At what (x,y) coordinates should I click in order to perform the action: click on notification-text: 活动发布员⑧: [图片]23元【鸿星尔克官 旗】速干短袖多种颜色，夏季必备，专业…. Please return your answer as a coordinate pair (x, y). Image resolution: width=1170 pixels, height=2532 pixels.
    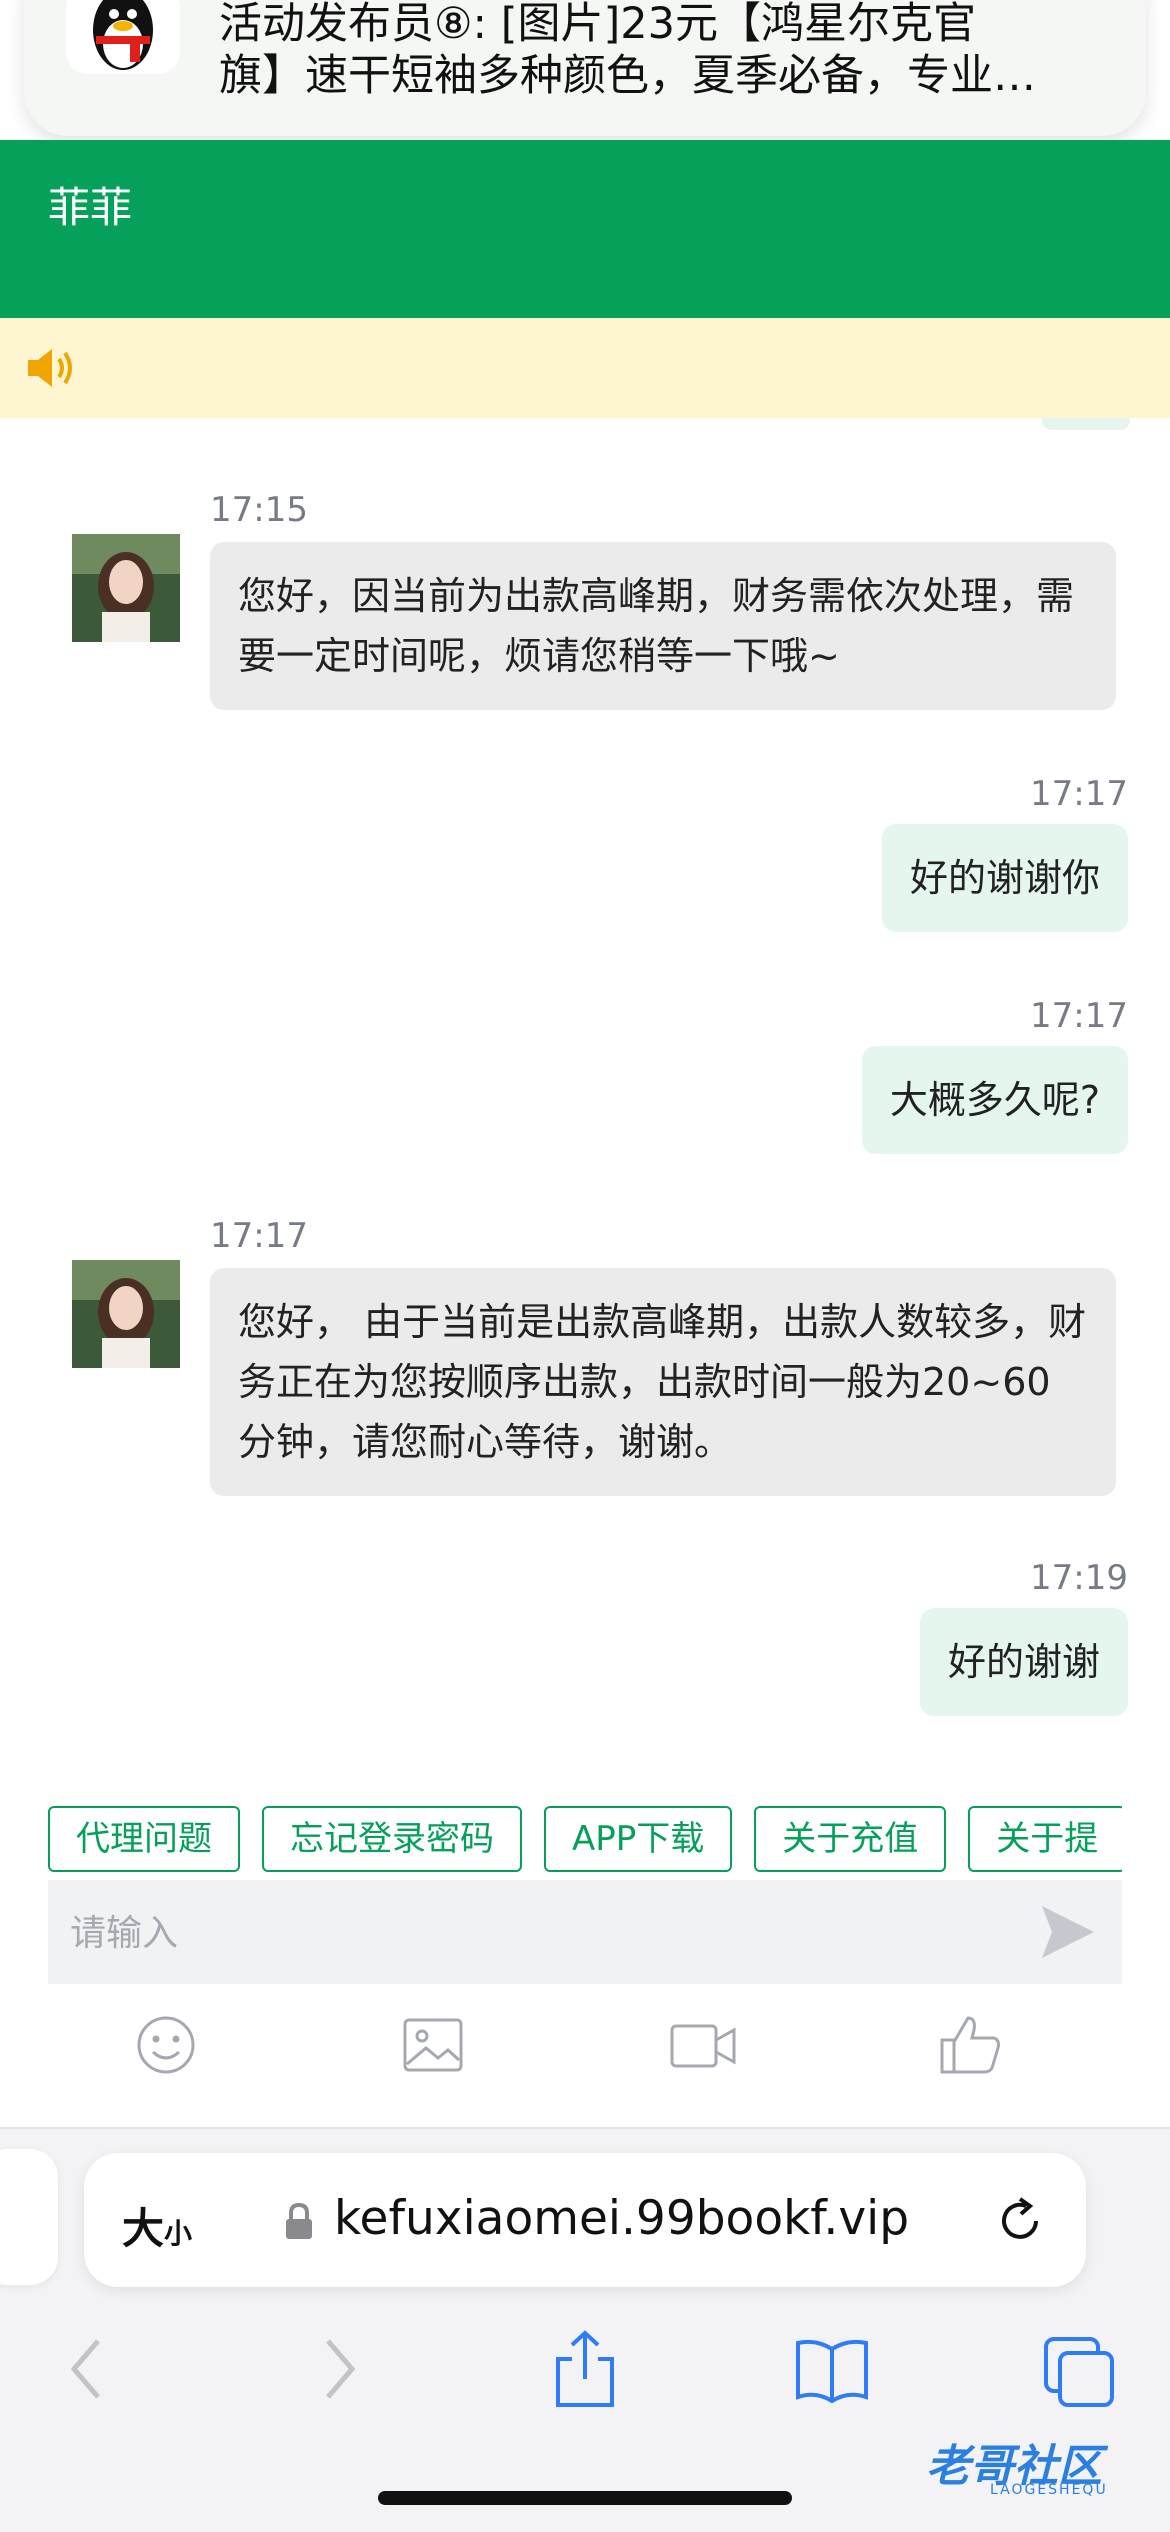
    Looking at the image, I should click on (669, 51).